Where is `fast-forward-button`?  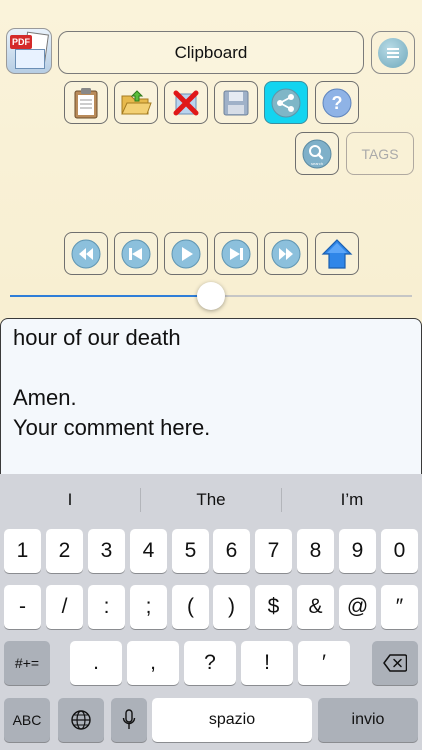 fast-forward-button is located at coordinates (286, 253).